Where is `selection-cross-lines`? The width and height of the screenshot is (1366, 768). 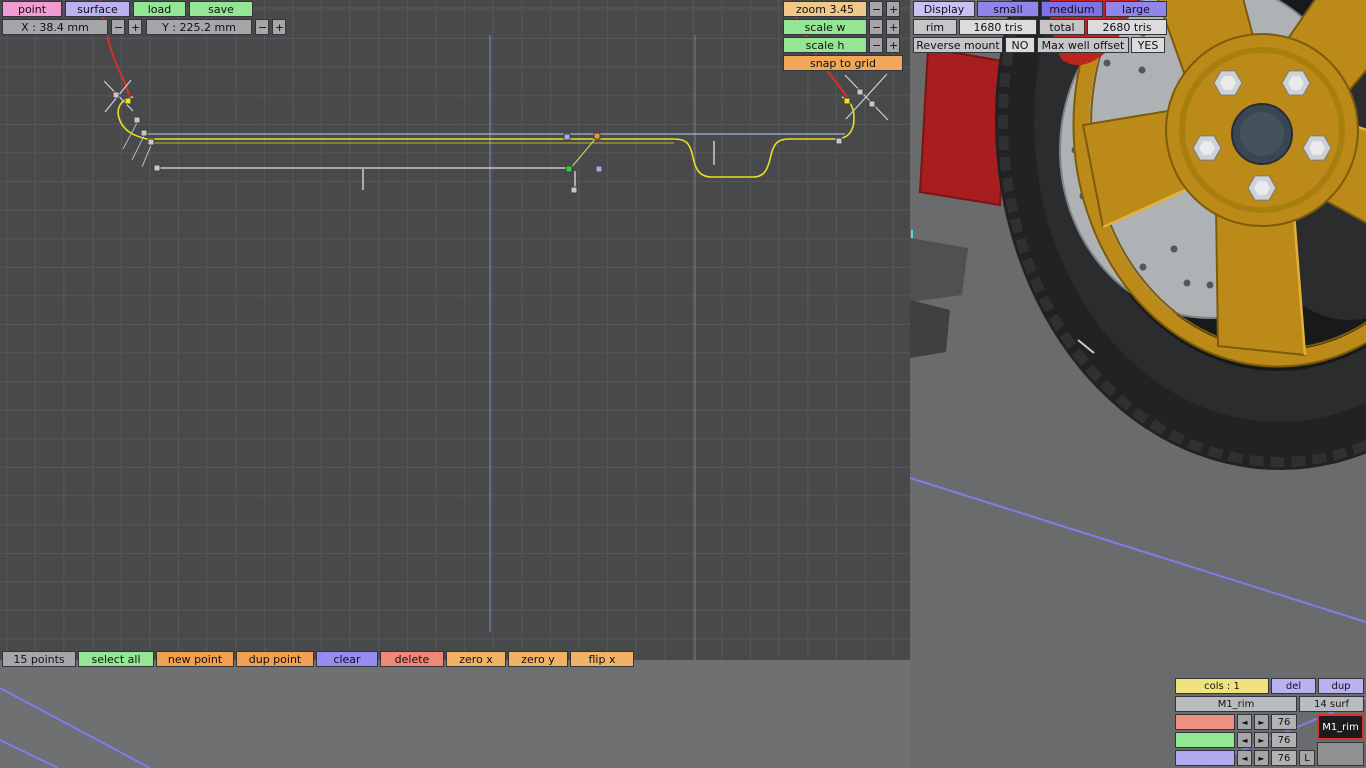
selection-cross-lines is located at coordinates (496, 97).